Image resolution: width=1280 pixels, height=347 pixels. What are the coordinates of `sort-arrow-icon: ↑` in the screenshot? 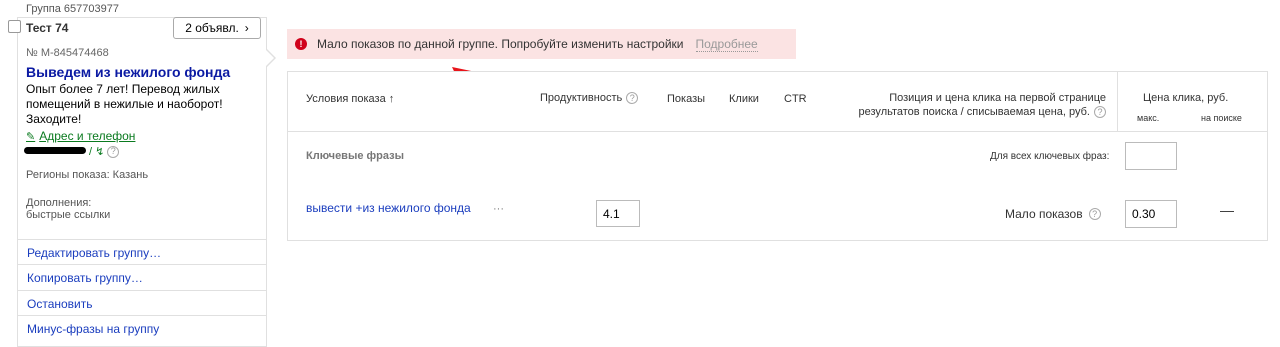 It's located at (391, 99).